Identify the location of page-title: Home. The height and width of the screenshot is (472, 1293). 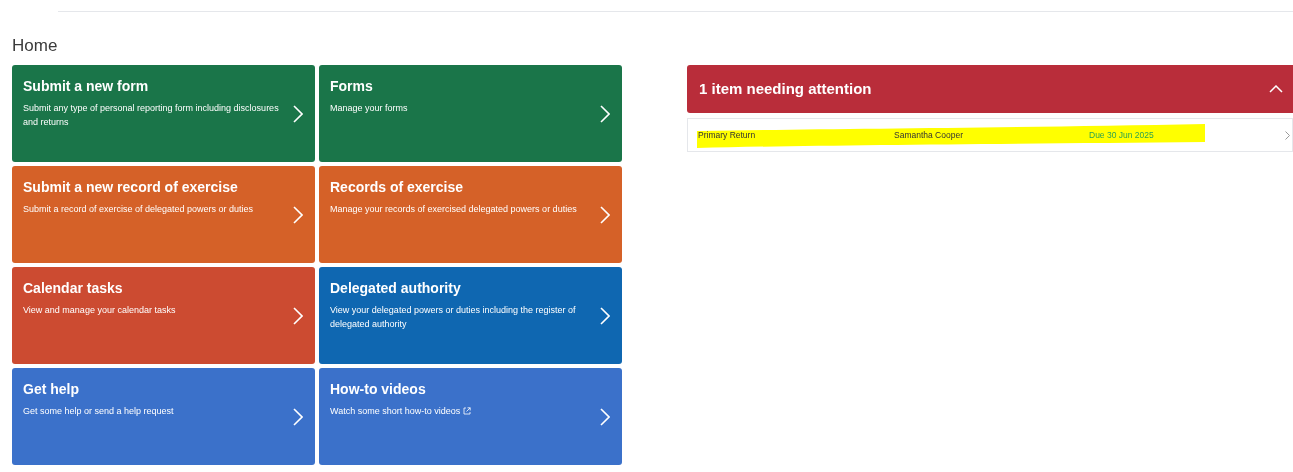
(35, 46).